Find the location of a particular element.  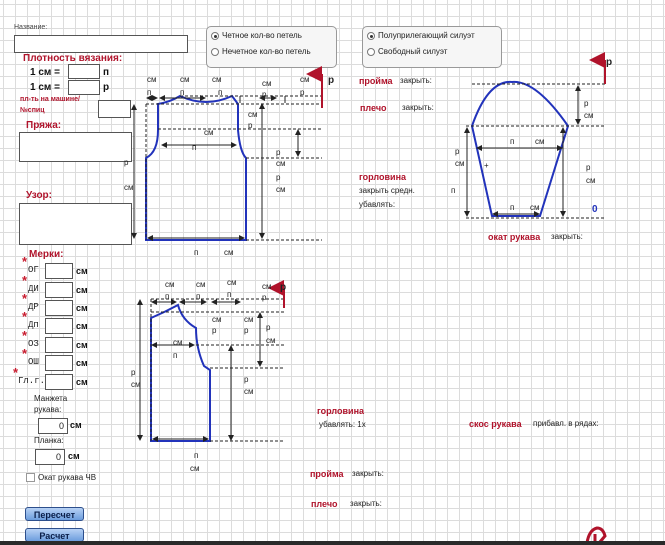

back-cm-1: см is located at coordinates (152, 79).